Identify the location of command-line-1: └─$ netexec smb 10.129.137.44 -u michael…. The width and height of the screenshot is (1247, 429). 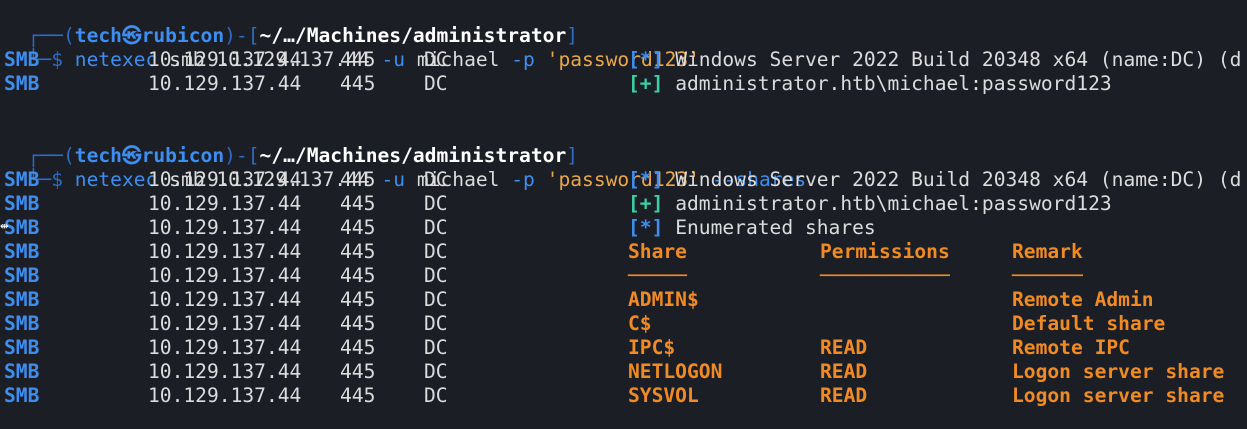
(352, 47).